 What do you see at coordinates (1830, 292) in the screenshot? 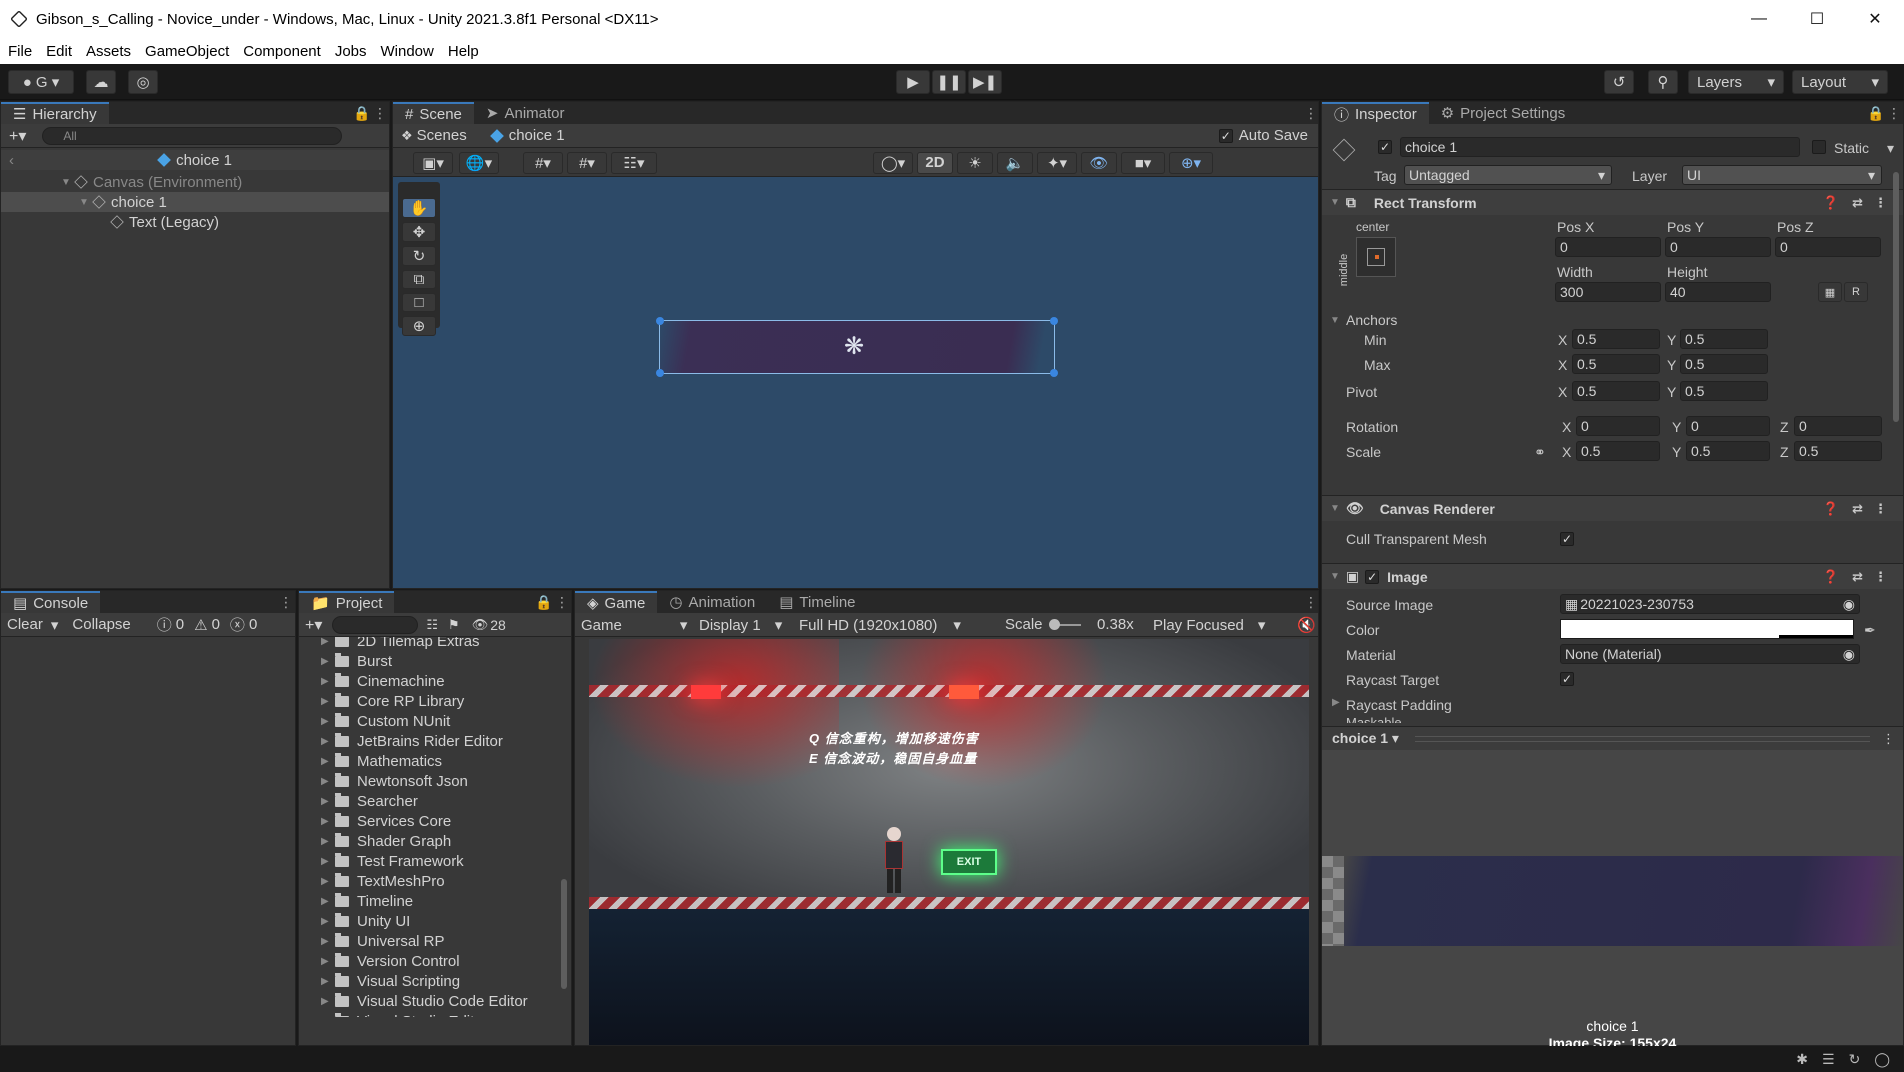
I see `blueprint-icon: ▦` at bounding box center [1830, 292].